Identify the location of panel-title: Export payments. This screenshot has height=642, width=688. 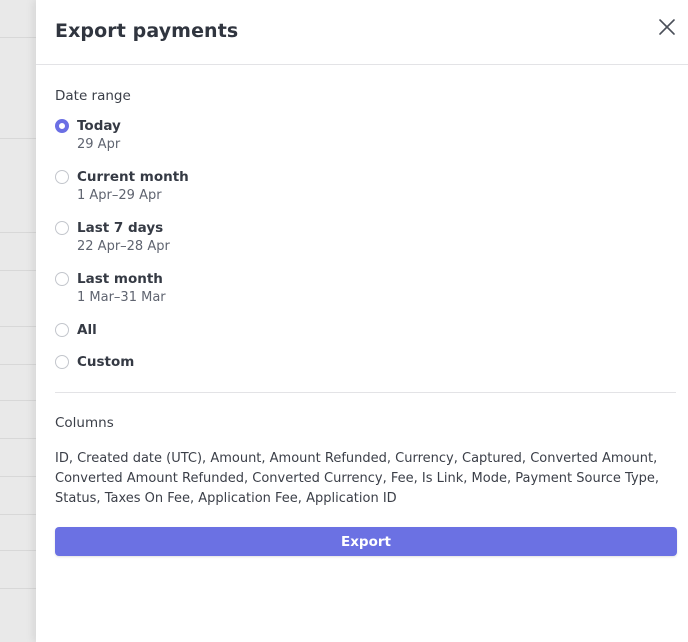
(147, 31).